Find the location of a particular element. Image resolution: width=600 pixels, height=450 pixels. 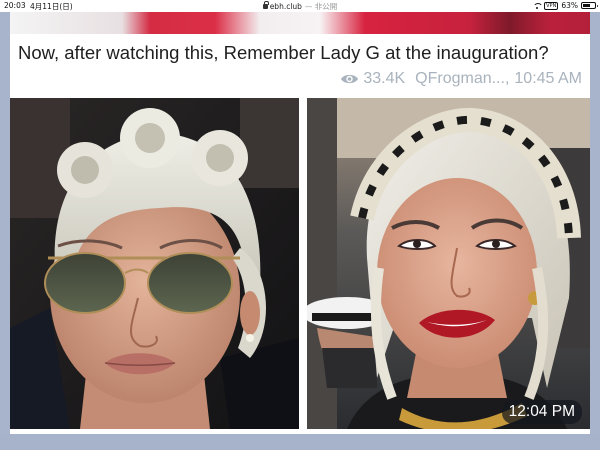

bottom-bar is located at coordinates (300, 442).